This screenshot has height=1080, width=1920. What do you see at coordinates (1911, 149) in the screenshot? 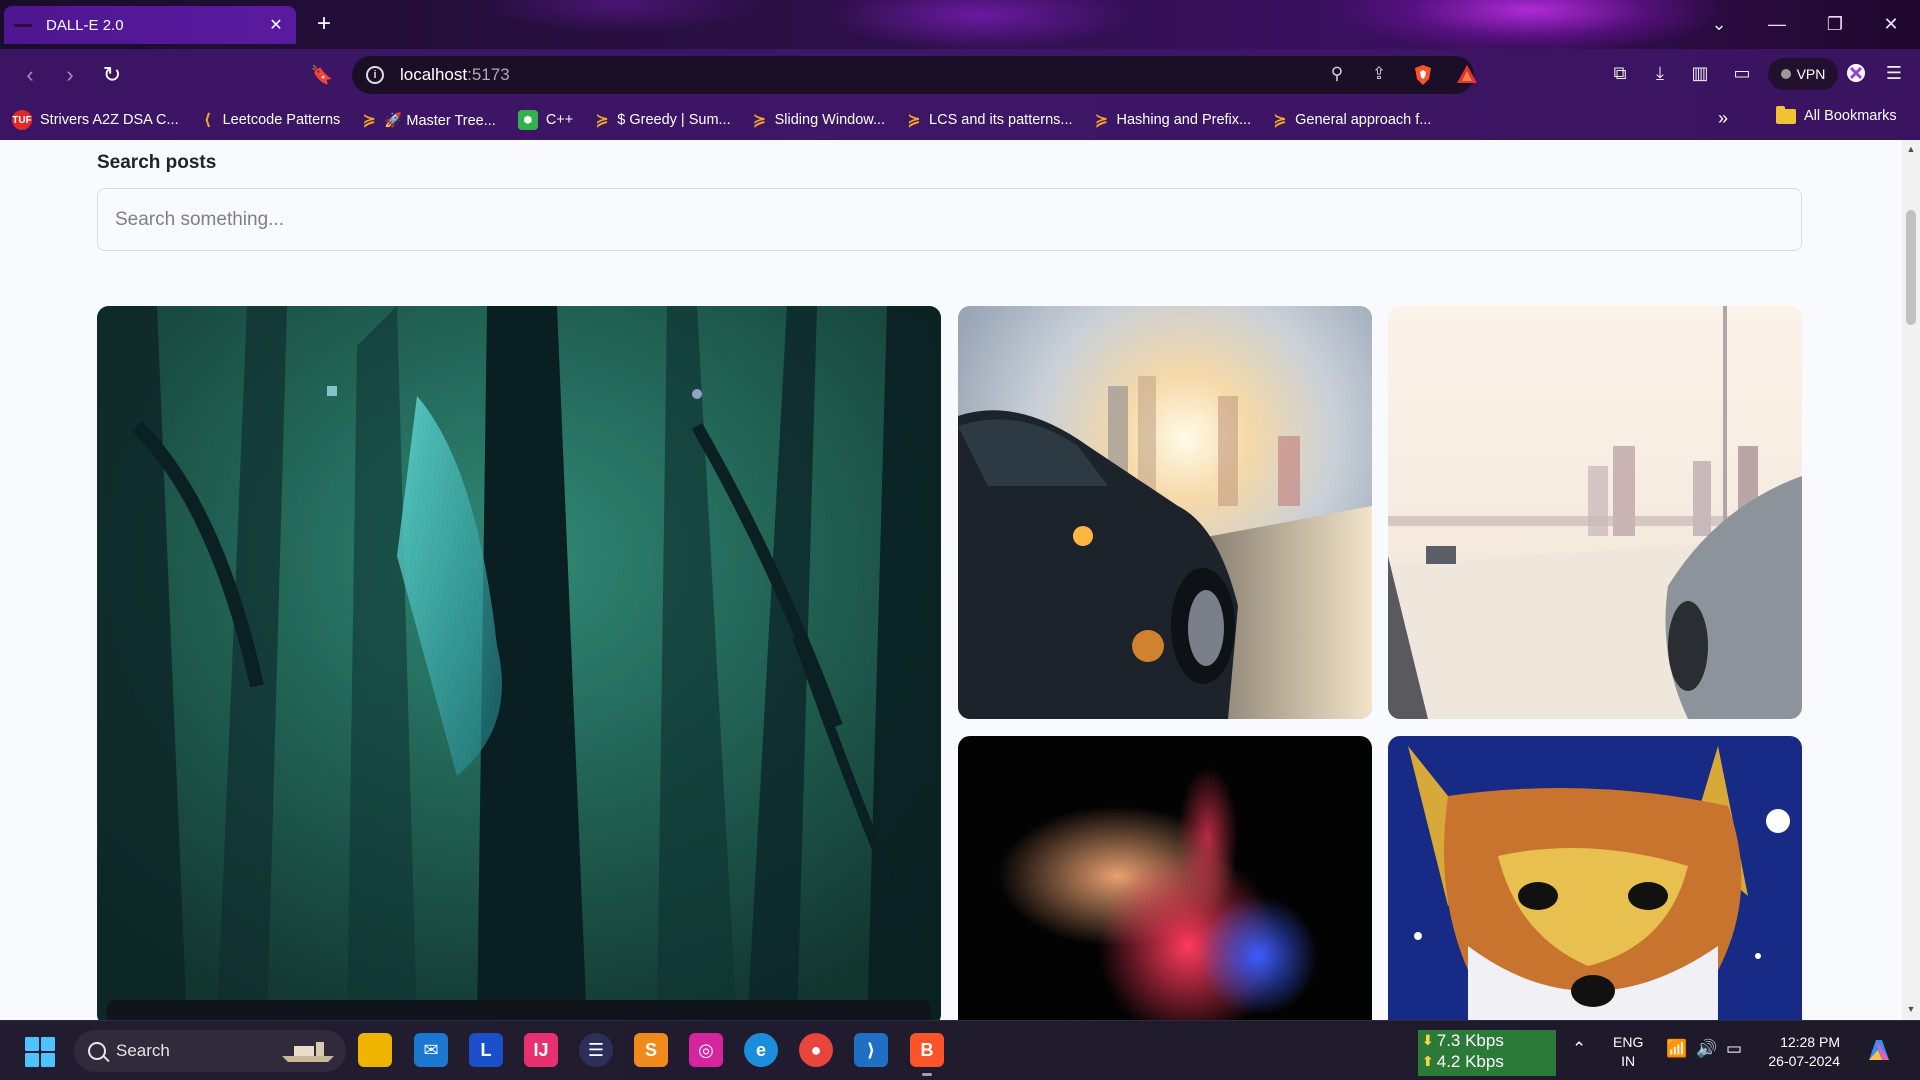
I see `scroll-up-icon: ▲` at bounding box center [1911, 149].